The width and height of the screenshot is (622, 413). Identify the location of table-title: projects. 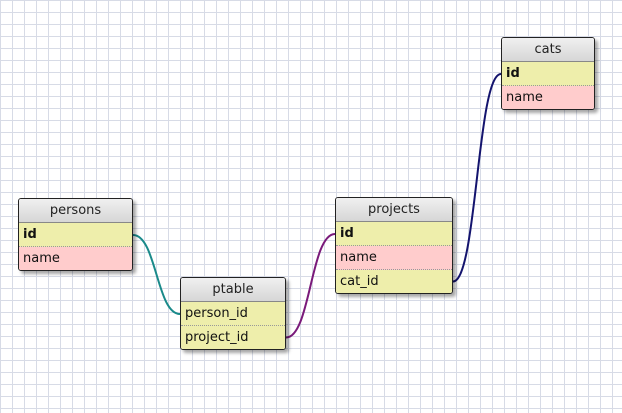
(394, 210).